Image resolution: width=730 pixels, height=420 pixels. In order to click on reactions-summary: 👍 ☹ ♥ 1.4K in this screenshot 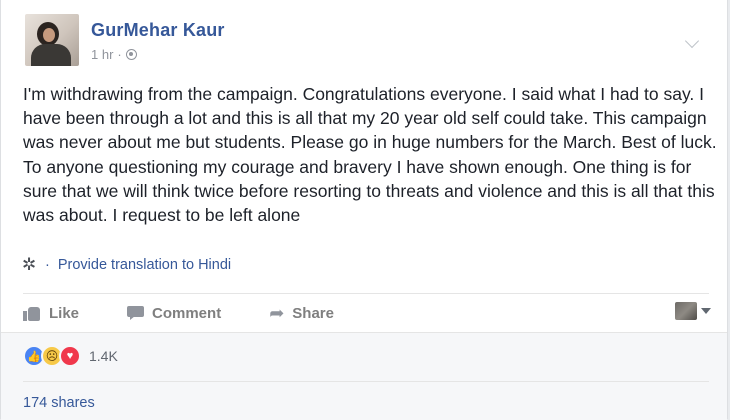, I will do `click(70, 356)`.